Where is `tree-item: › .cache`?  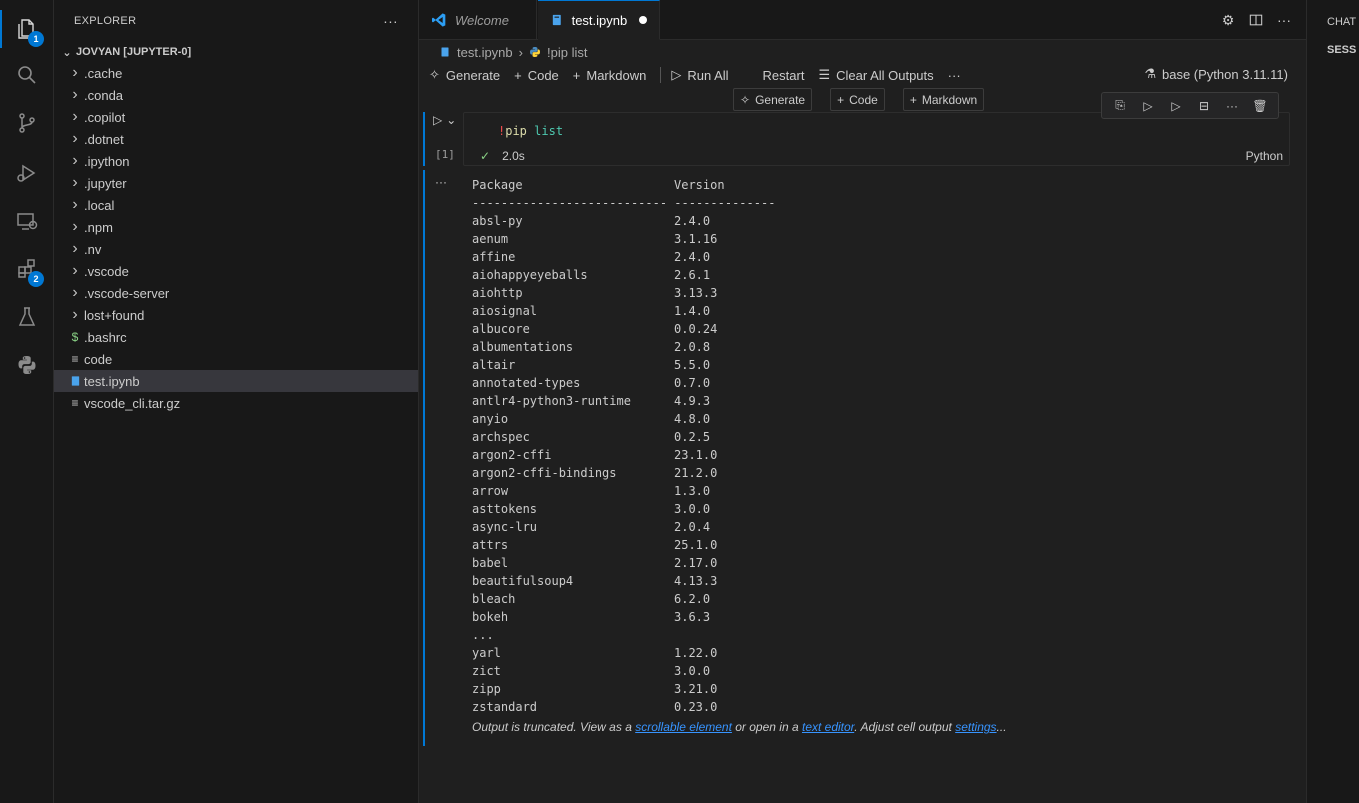 tree-item: › .cache is located at coordinates (236, 73).